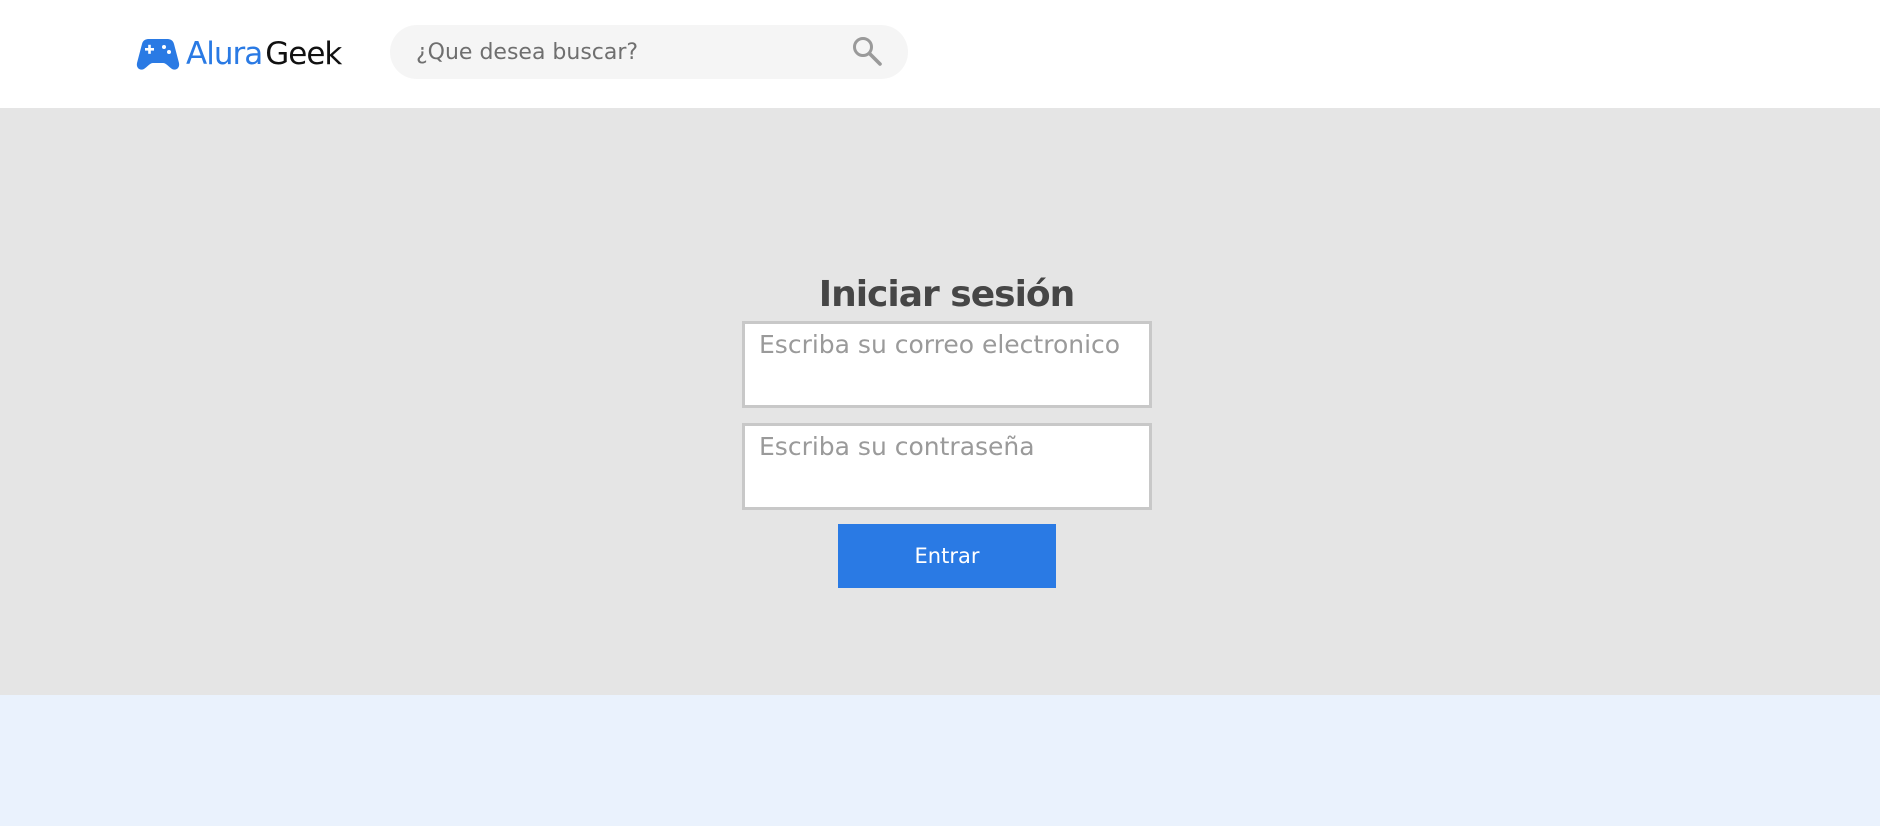 Image resolution: width=1880 pixels, height=826 pixels. I want to click on search-icon, so click(867, 51).